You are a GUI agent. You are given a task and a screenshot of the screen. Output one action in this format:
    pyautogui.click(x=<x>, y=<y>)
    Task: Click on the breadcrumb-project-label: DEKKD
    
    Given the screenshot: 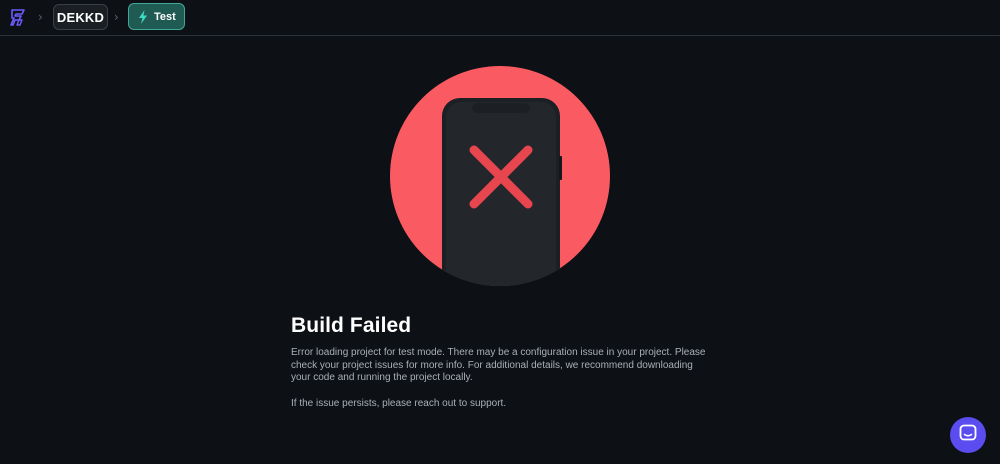 What is the action you would take?
    pyautogui.click(x=80, y=17)
    